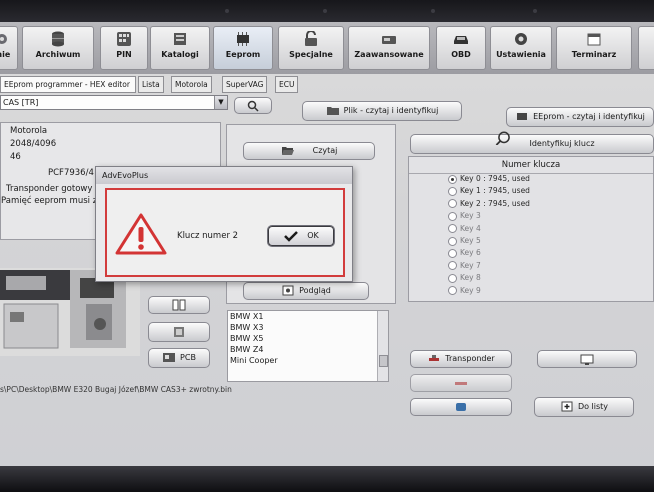 This screenshot has height=492, width=654. What do you see at coordinates (301, 236) in the screenshot?
I see `ok-button: OK` at bounding box center [301, 236].